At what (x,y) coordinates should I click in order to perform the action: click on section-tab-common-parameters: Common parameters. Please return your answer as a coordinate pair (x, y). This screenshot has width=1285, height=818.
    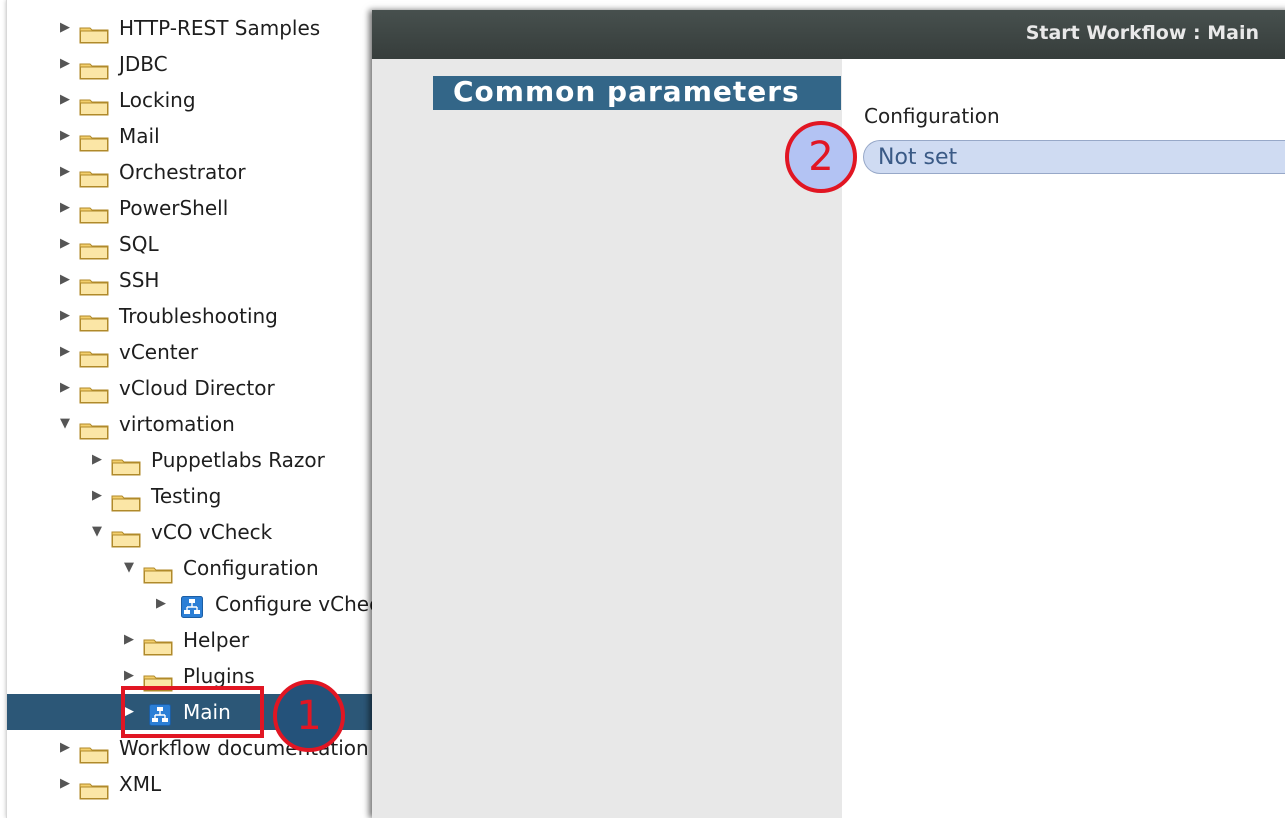
    Looking at the image, I should click on (637, 93).